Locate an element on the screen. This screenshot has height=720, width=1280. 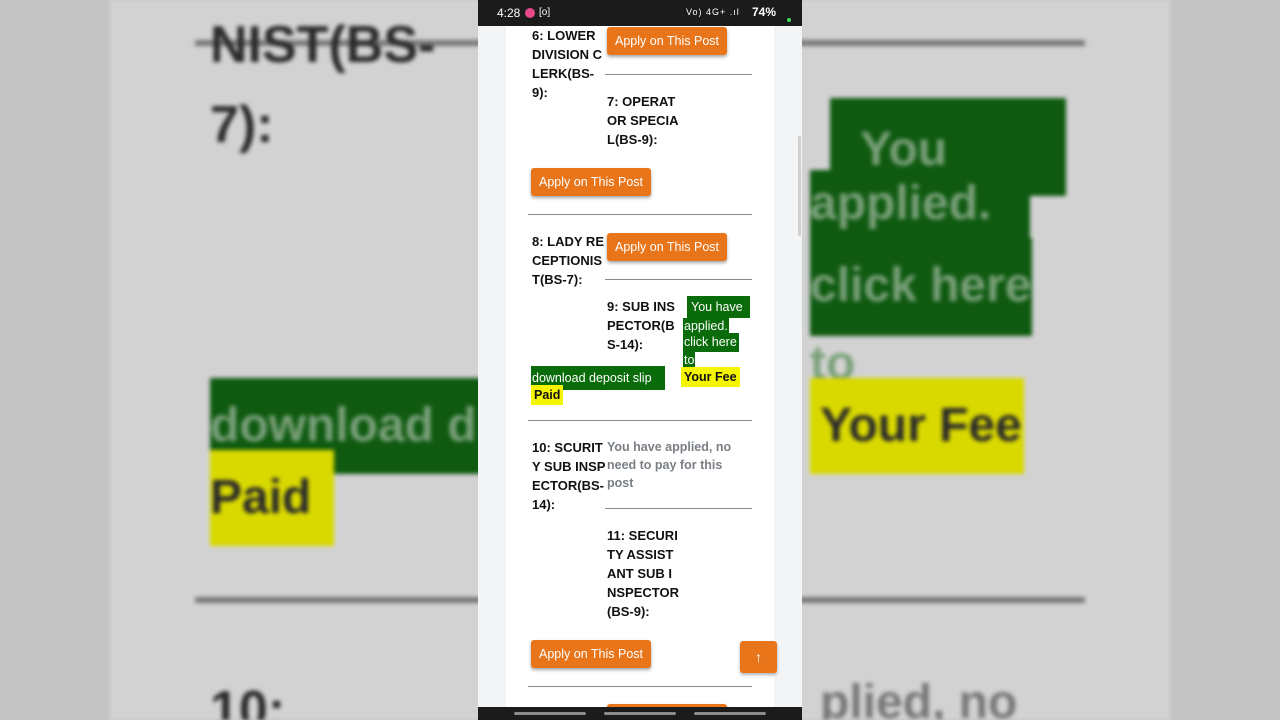
bg-green-3: click here is located at coordinates (921, 287).